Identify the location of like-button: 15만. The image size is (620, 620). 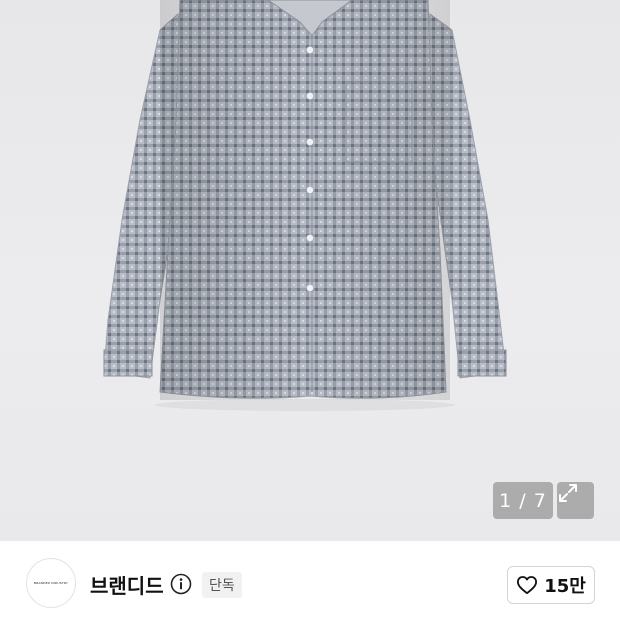
(551, 585).